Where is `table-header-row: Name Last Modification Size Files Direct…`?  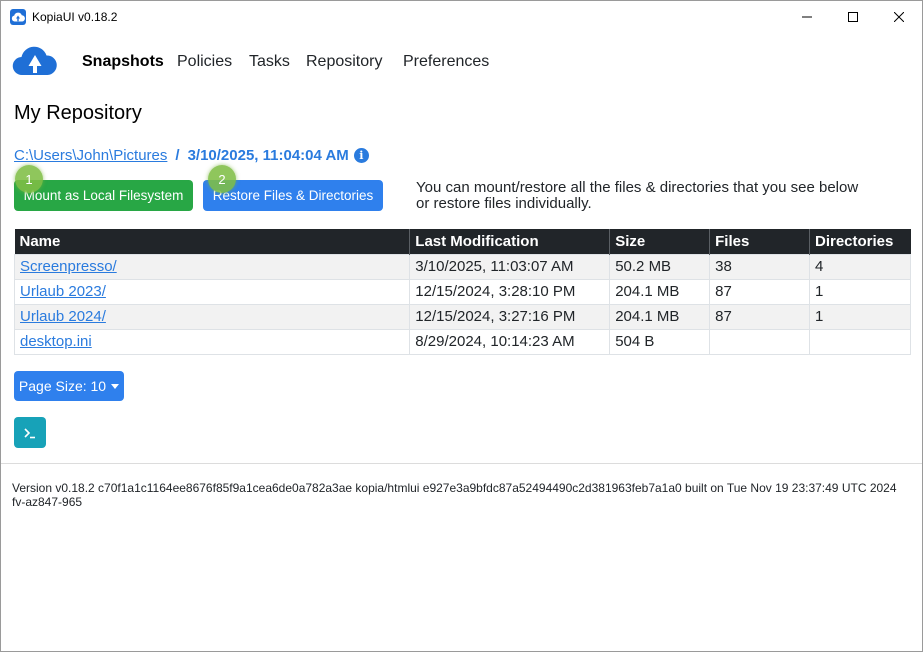 table-header-row: Name Last Modification Size Files Direct… is located at coordinates (462, 241).